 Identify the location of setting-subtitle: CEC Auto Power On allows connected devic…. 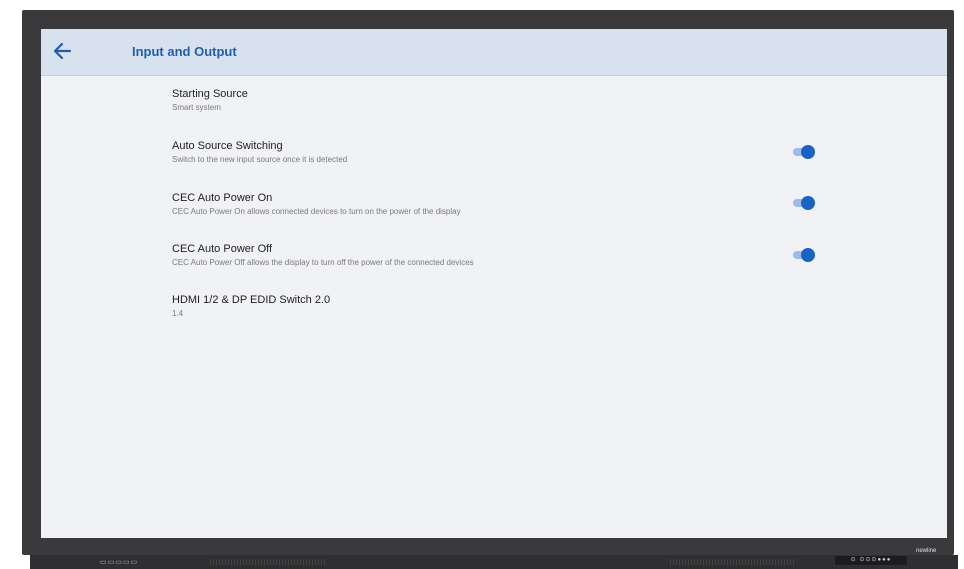
(316, 211).